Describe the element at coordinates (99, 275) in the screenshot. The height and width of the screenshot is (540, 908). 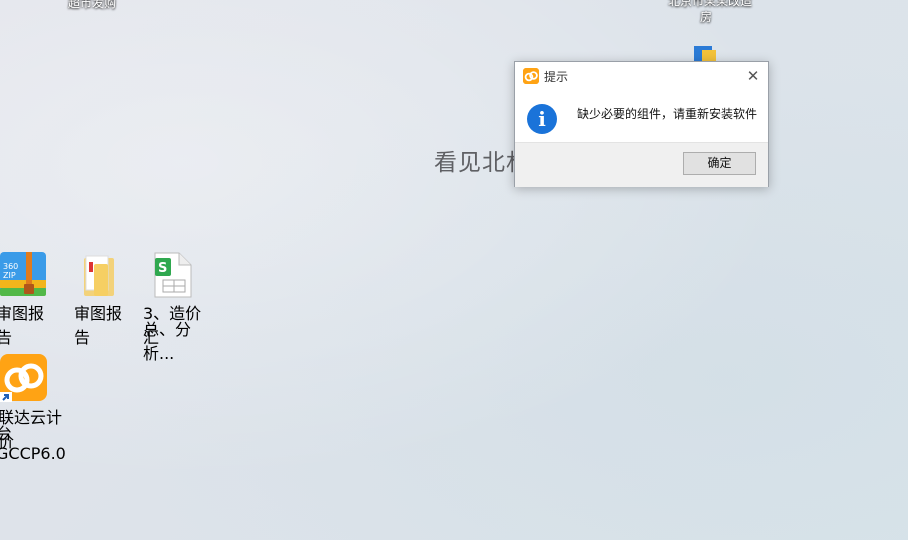
I see `folder-icon` at that location.